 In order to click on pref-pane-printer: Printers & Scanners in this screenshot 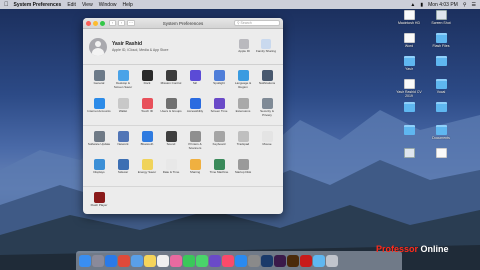, I will do `click(195, 143)`.